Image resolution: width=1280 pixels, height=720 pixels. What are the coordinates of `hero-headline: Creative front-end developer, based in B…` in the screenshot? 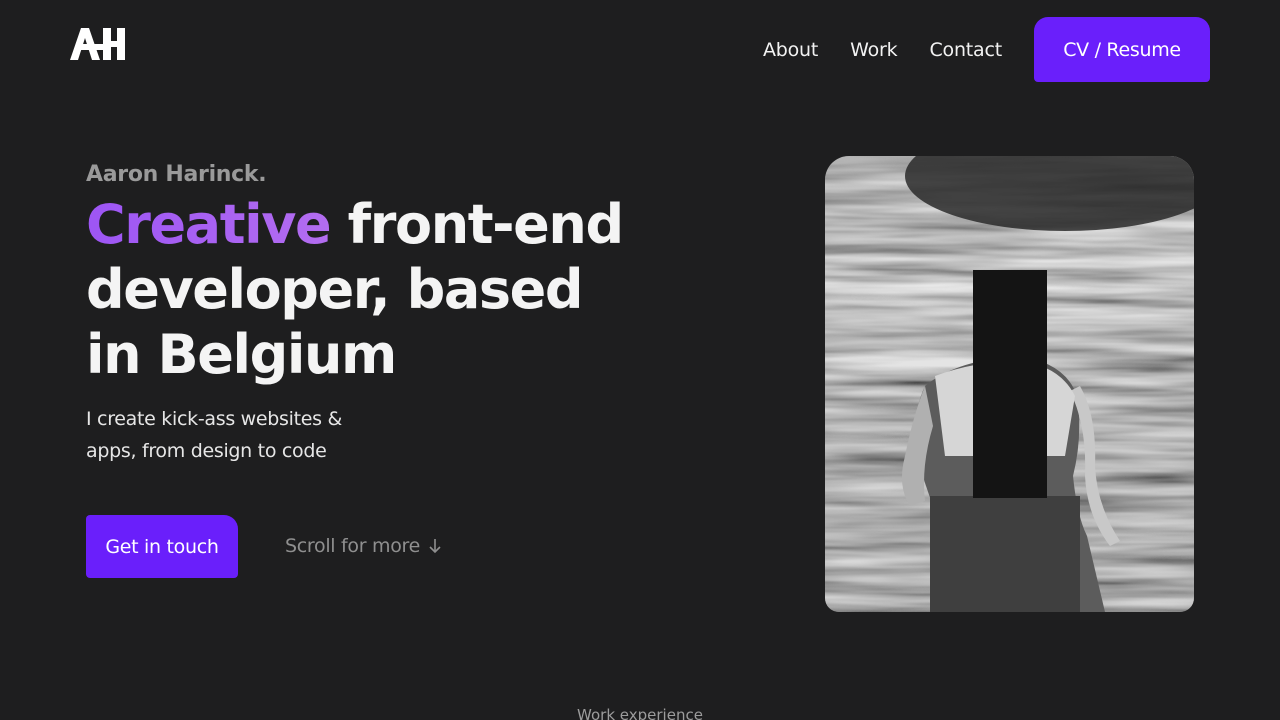 It's located at (366, 289).